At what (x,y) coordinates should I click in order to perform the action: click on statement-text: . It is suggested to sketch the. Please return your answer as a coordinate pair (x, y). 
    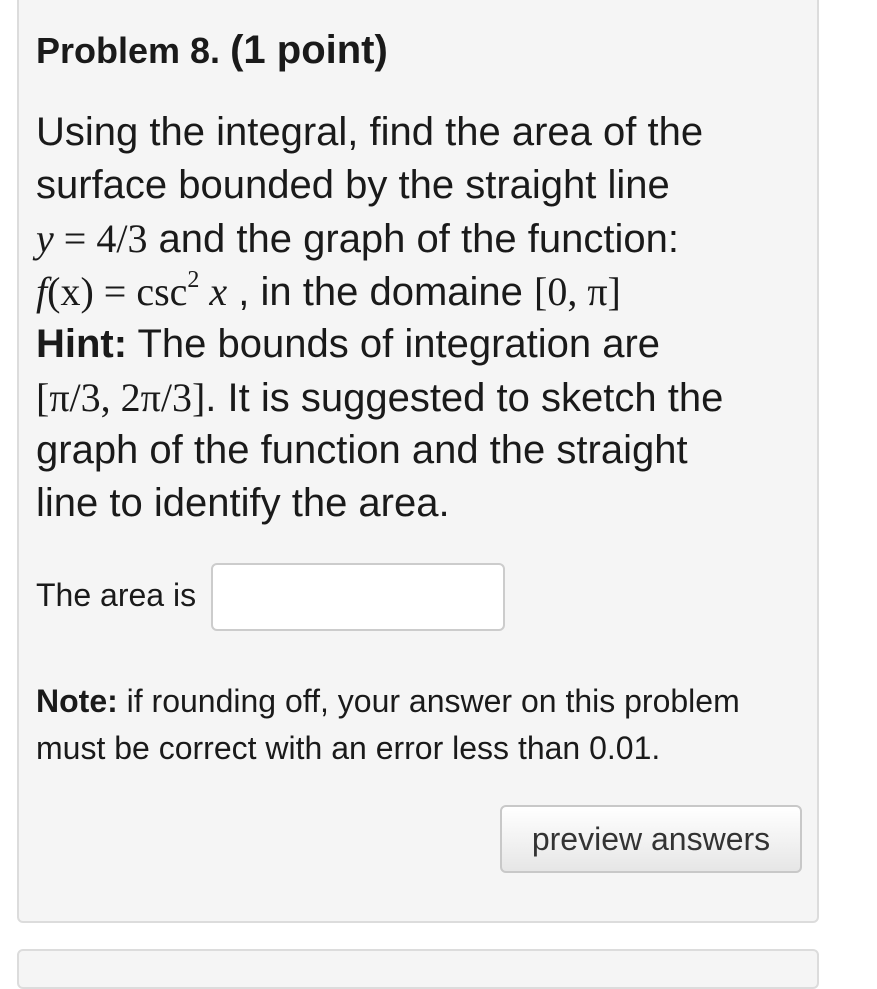
    Looking at the image, I should click on (464, 398).